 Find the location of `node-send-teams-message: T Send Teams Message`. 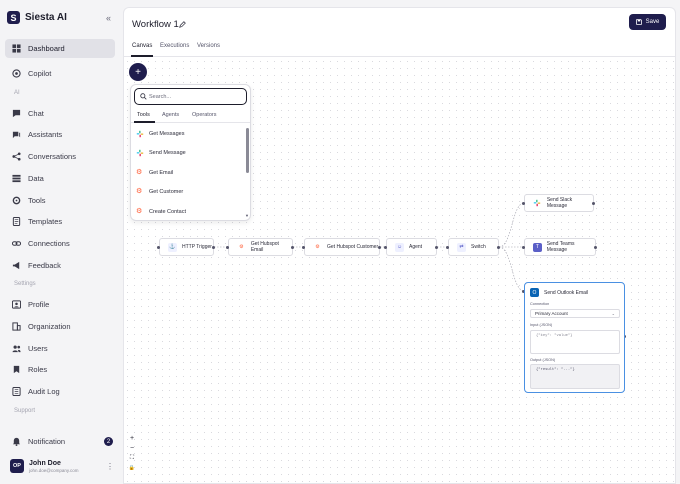

node-send-teams-message: T Send Teams Message is located at coordinates (560, 247).